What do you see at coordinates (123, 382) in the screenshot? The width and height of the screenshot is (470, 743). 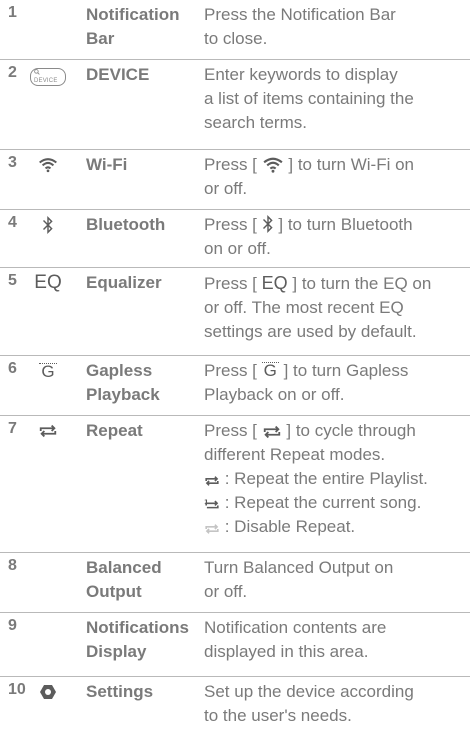 I see `row-name: Gapless Playback` at bounding box center [123, 382].